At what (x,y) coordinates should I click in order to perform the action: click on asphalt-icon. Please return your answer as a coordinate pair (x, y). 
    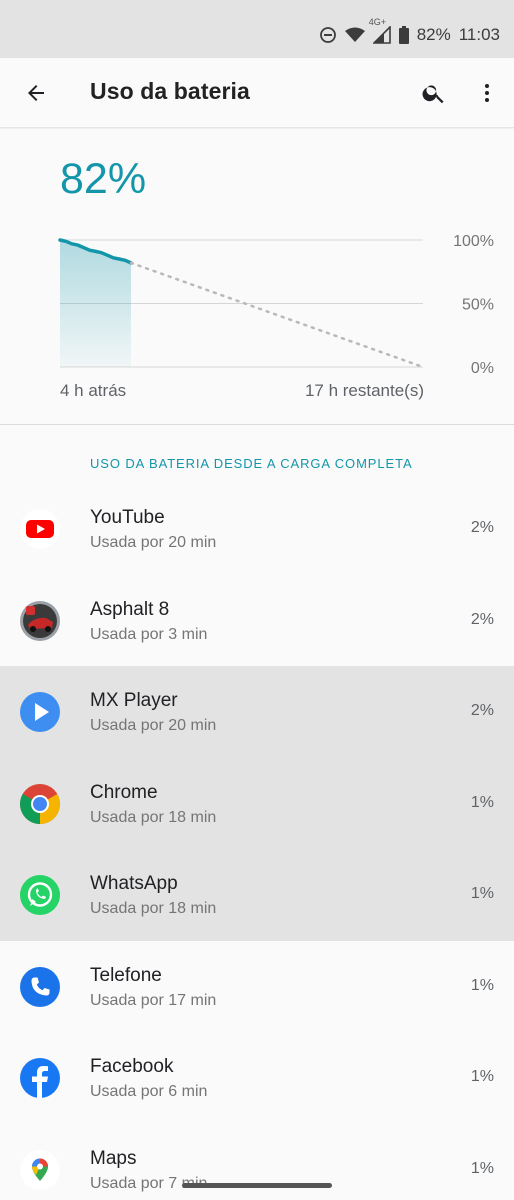
    Looking at the image, I should click on (40, 620).